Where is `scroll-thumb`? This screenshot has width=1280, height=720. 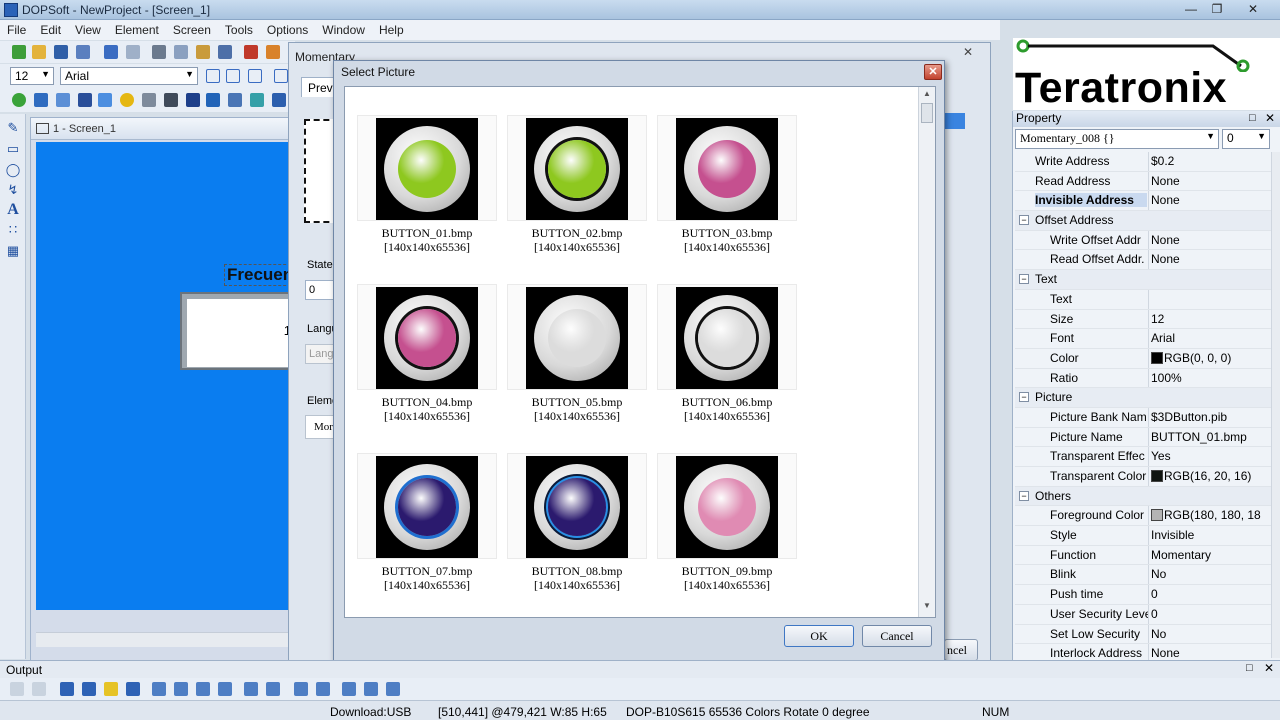 scroll-thumb is located at coordinates (927, 113).